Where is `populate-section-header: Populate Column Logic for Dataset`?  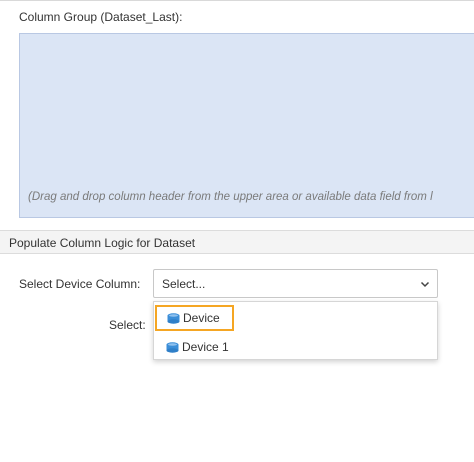
populate-section-header: Populate Column Logic for Dataset is located at coordinates (237, 242).